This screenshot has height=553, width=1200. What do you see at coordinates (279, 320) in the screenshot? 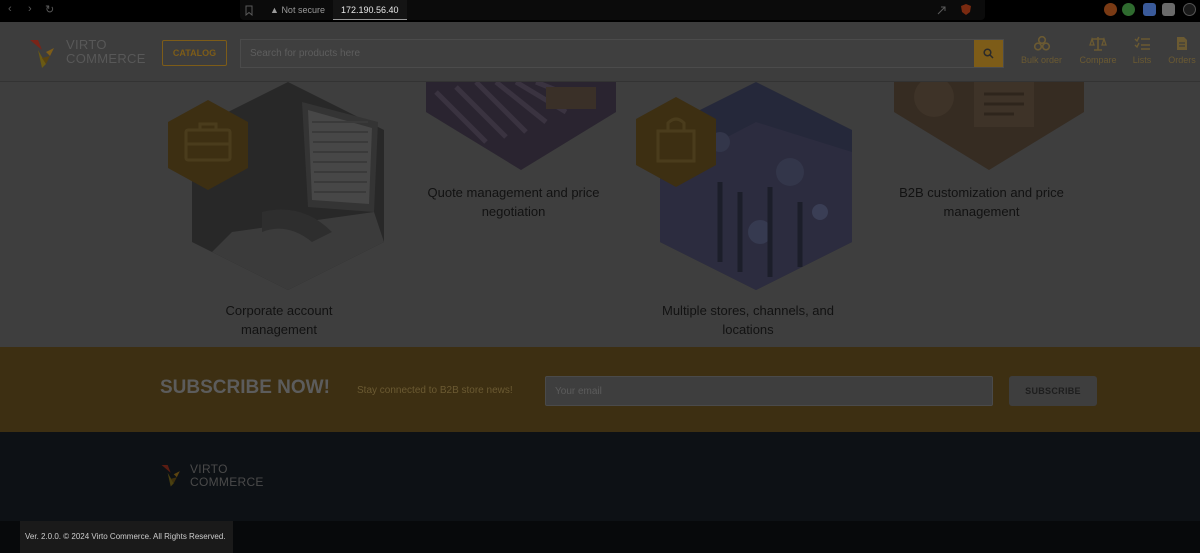
I see `feature-title-corporate: Corporate account management` at bounding box center [279, 320].